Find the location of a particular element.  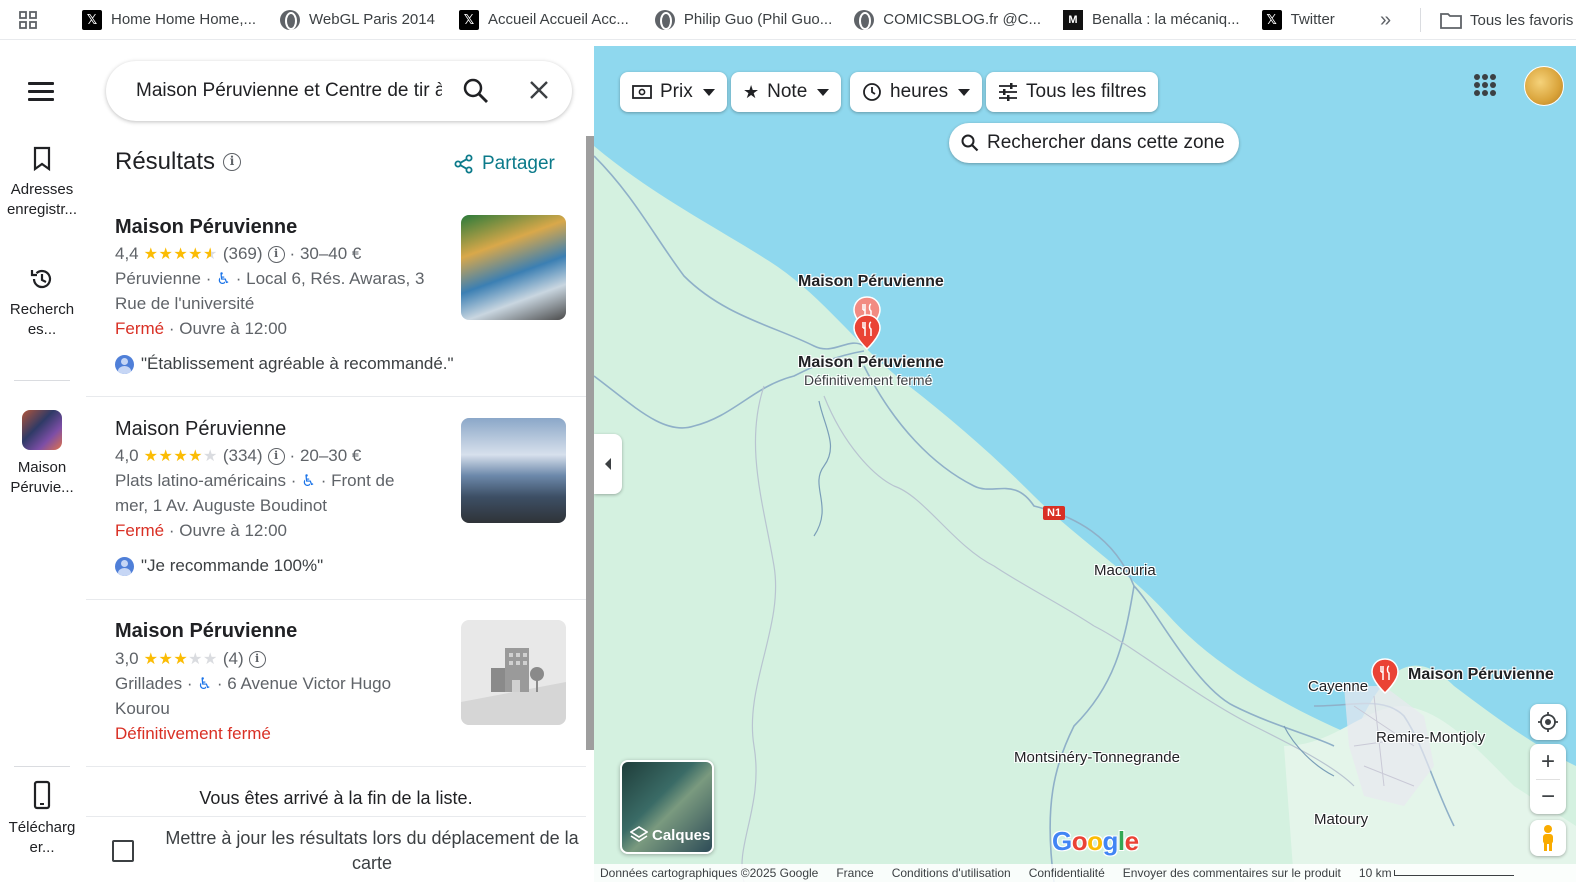

all-bookmarks-button: Tous les favoris is located at coordinates (1506, 20).